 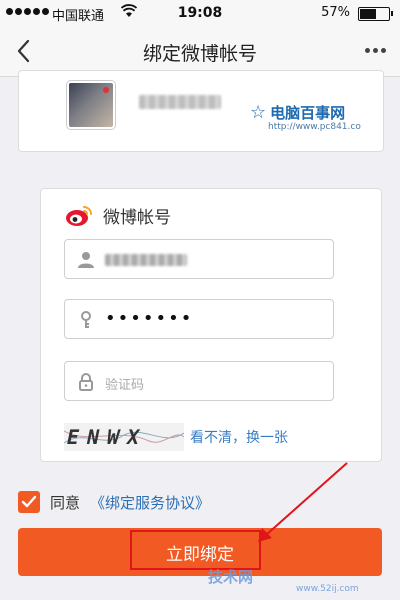 I want to click on watermark-site-name: 电脑百事网, so click(x=308, y=113).